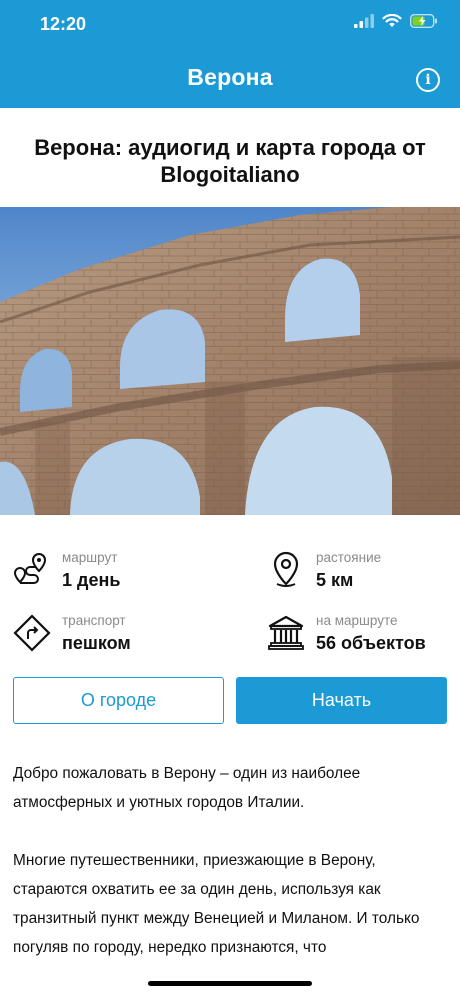 This screenshot has height=996, width=460. I want to click on wifi-icon, so click(392, 20).